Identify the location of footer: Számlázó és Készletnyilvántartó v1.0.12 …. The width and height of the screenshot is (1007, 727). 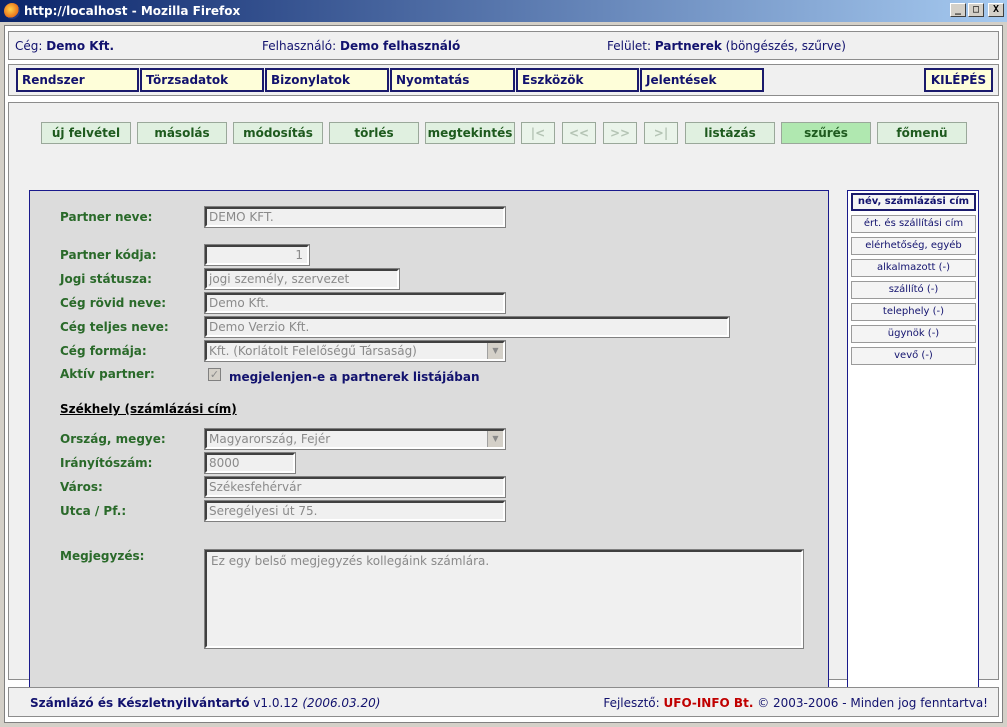
(503, 702).